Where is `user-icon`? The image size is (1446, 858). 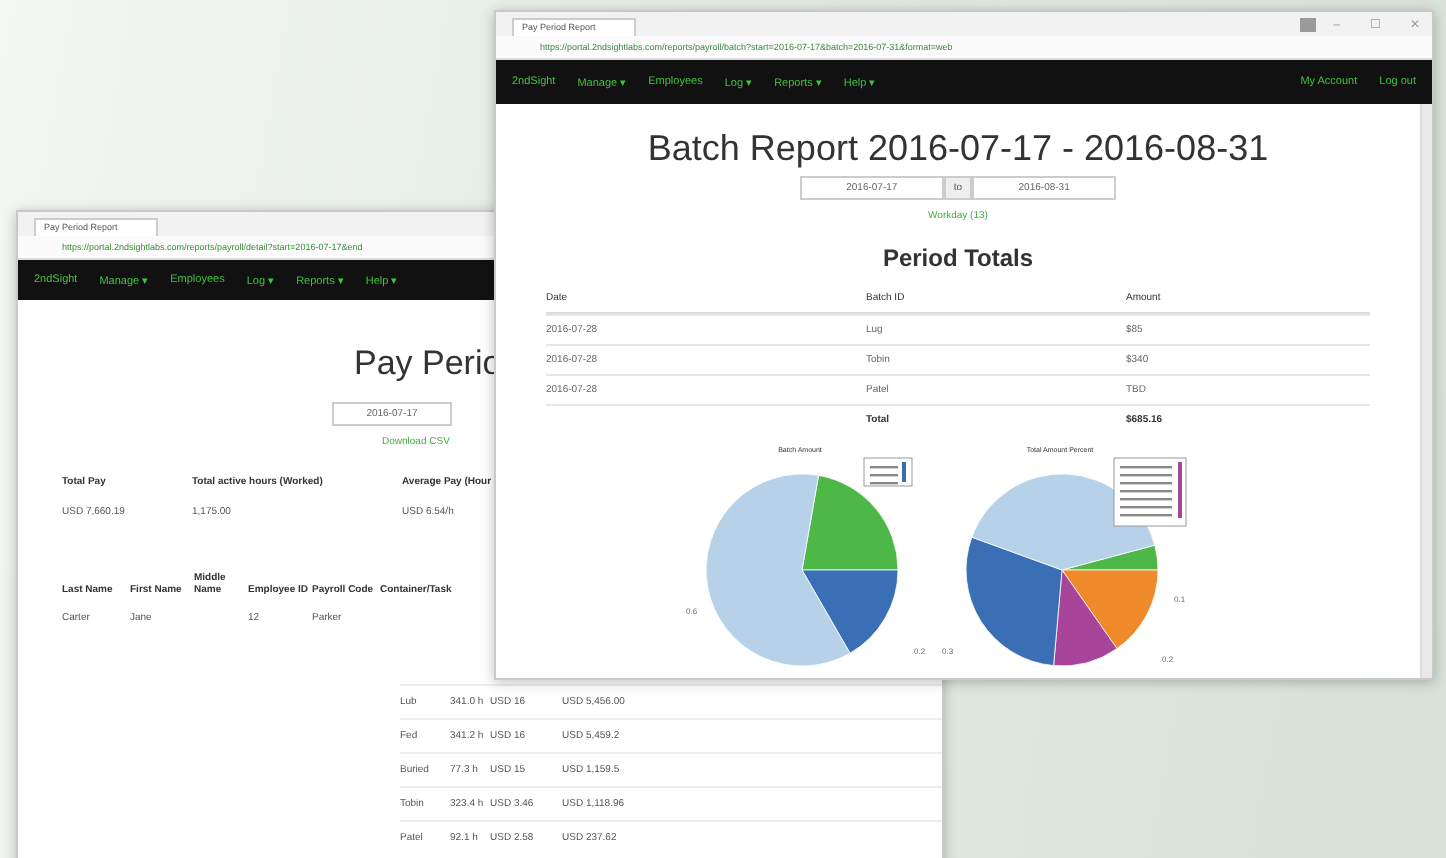 user-icon is located at coordinates (1307, 25).